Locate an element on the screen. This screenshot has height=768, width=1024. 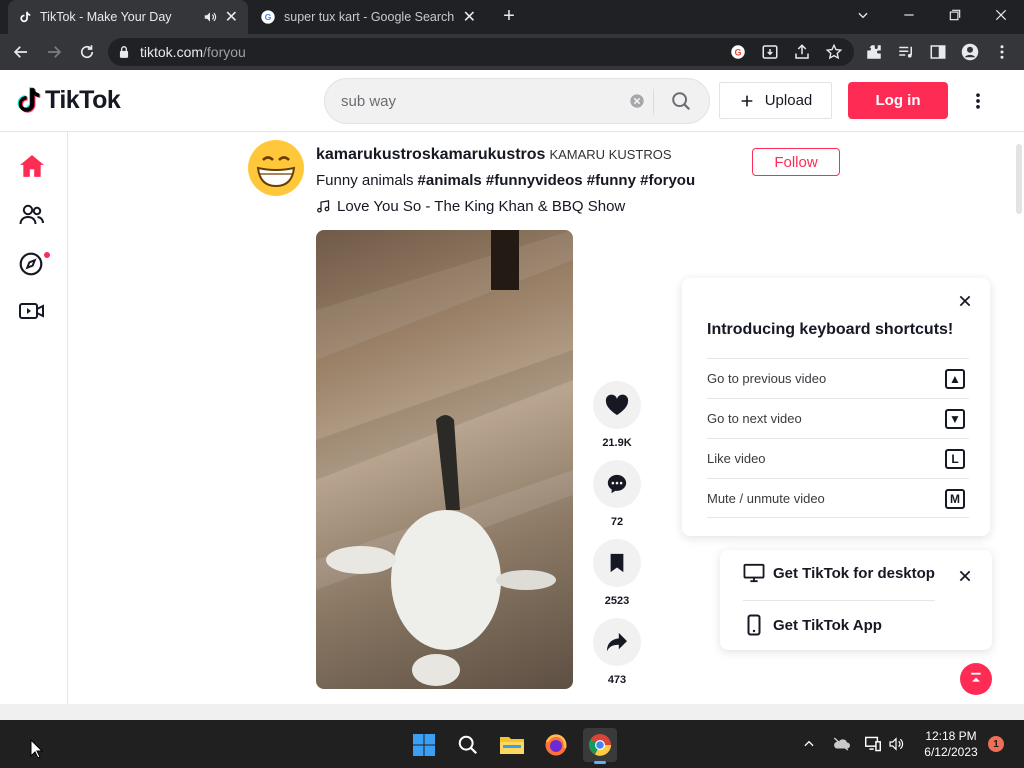
share-arrow-icon is located at coordinates (617, 642).